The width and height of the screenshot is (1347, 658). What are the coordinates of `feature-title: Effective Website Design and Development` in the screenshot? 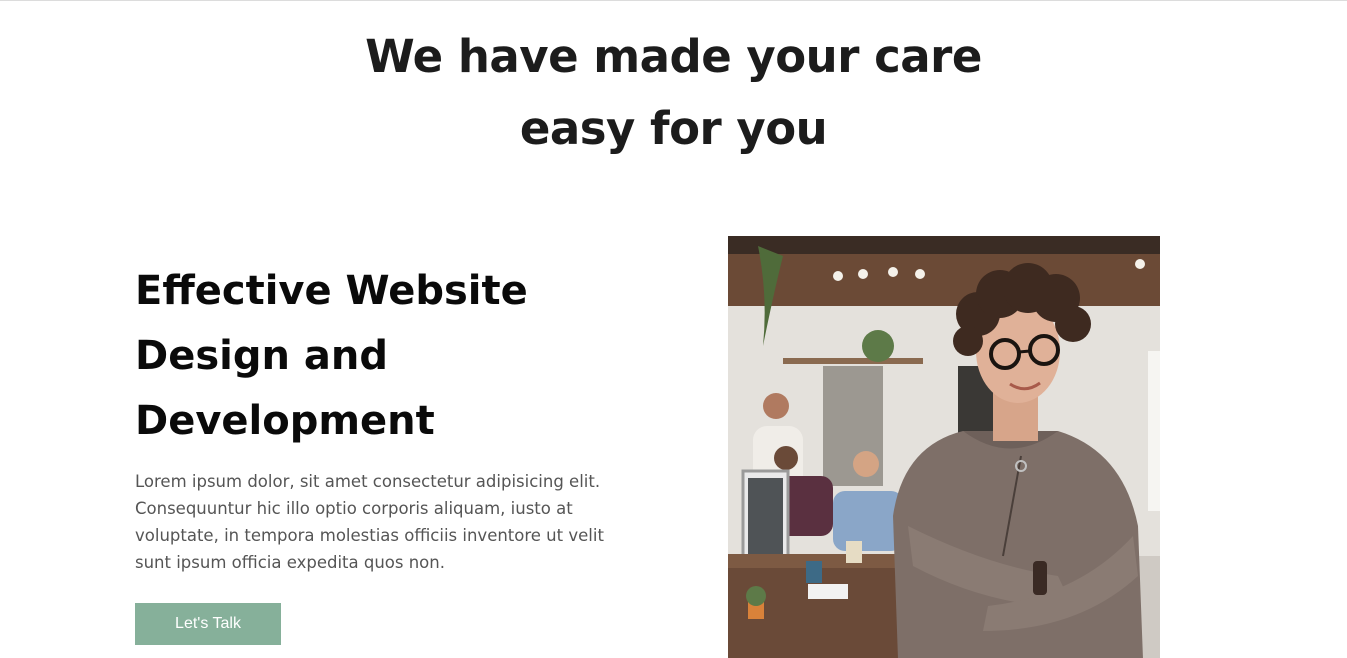 It's located at (395, 356).